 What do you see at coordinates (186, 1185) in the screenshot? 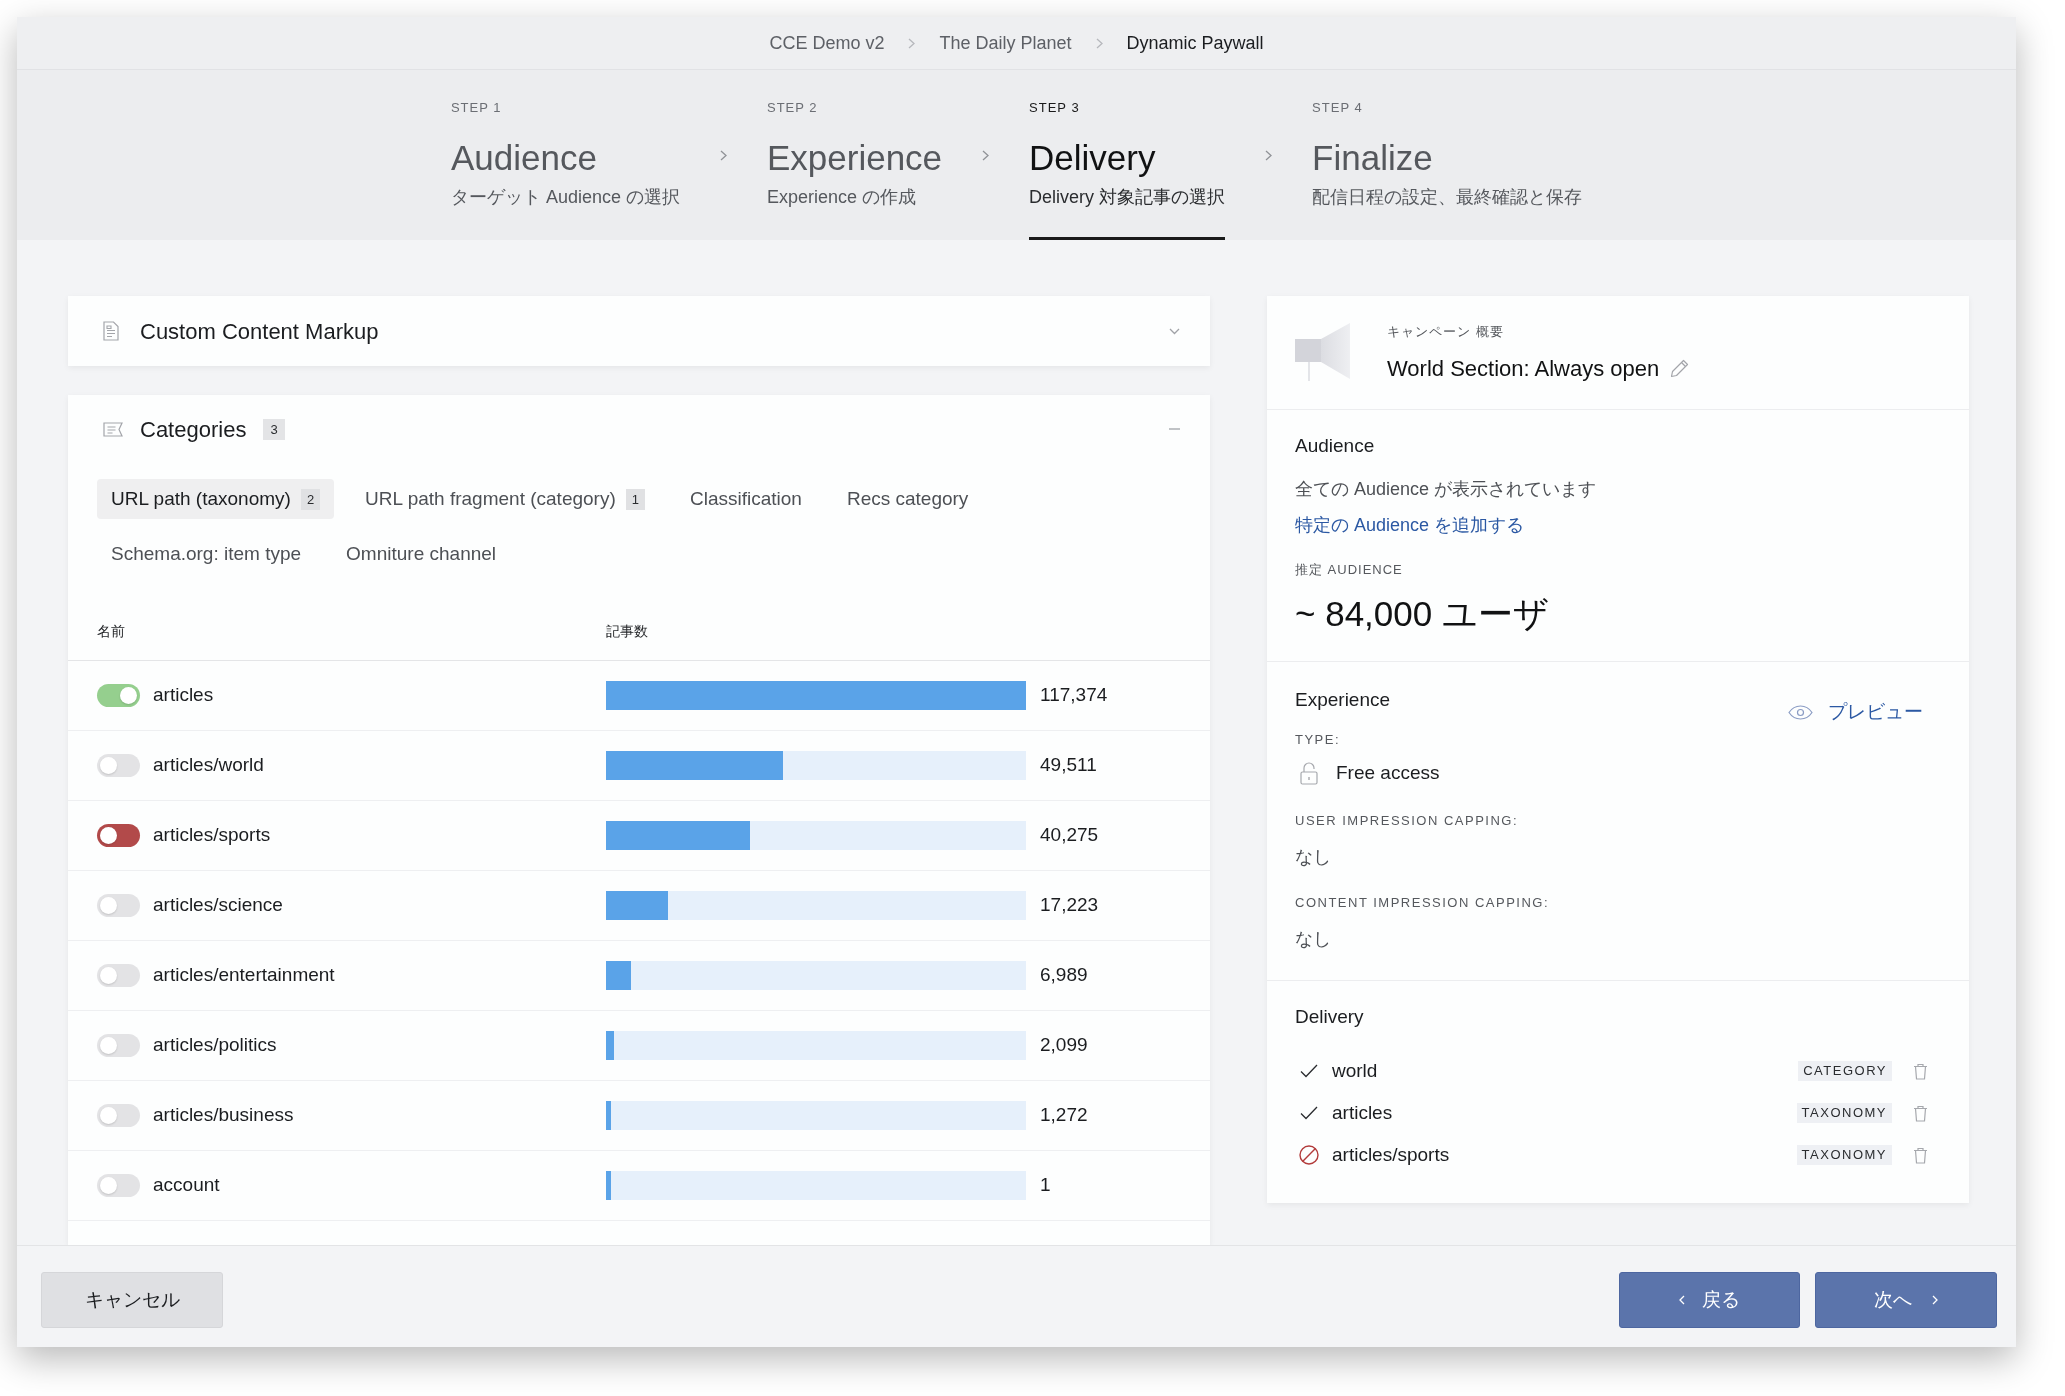
I see `category-name: account` at bounding box center [186, 1185].